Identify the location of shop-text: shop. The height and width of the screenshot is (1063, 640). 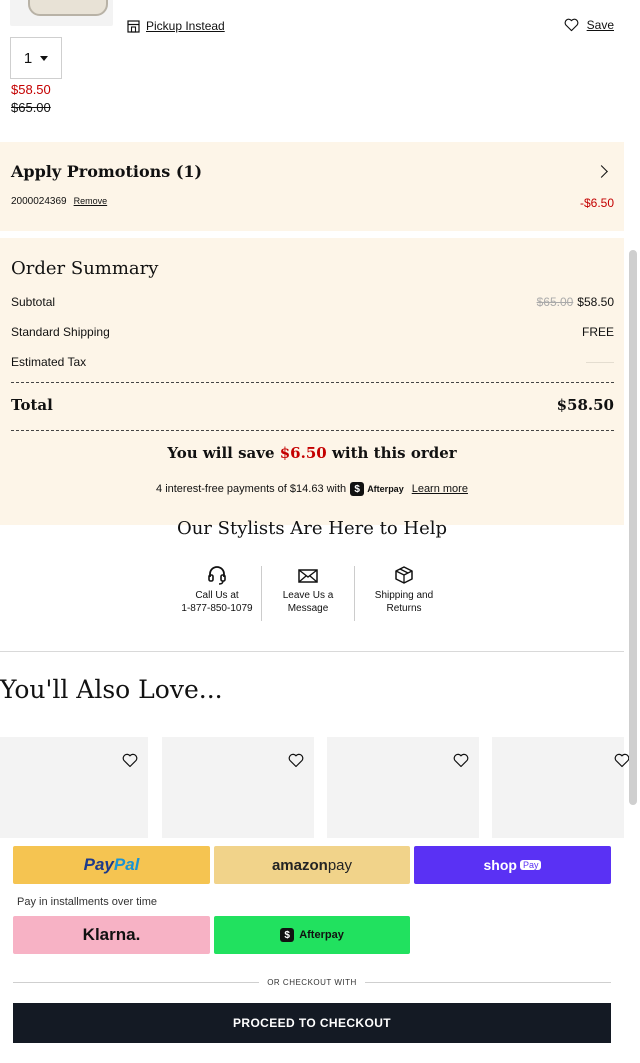
(500, 865).